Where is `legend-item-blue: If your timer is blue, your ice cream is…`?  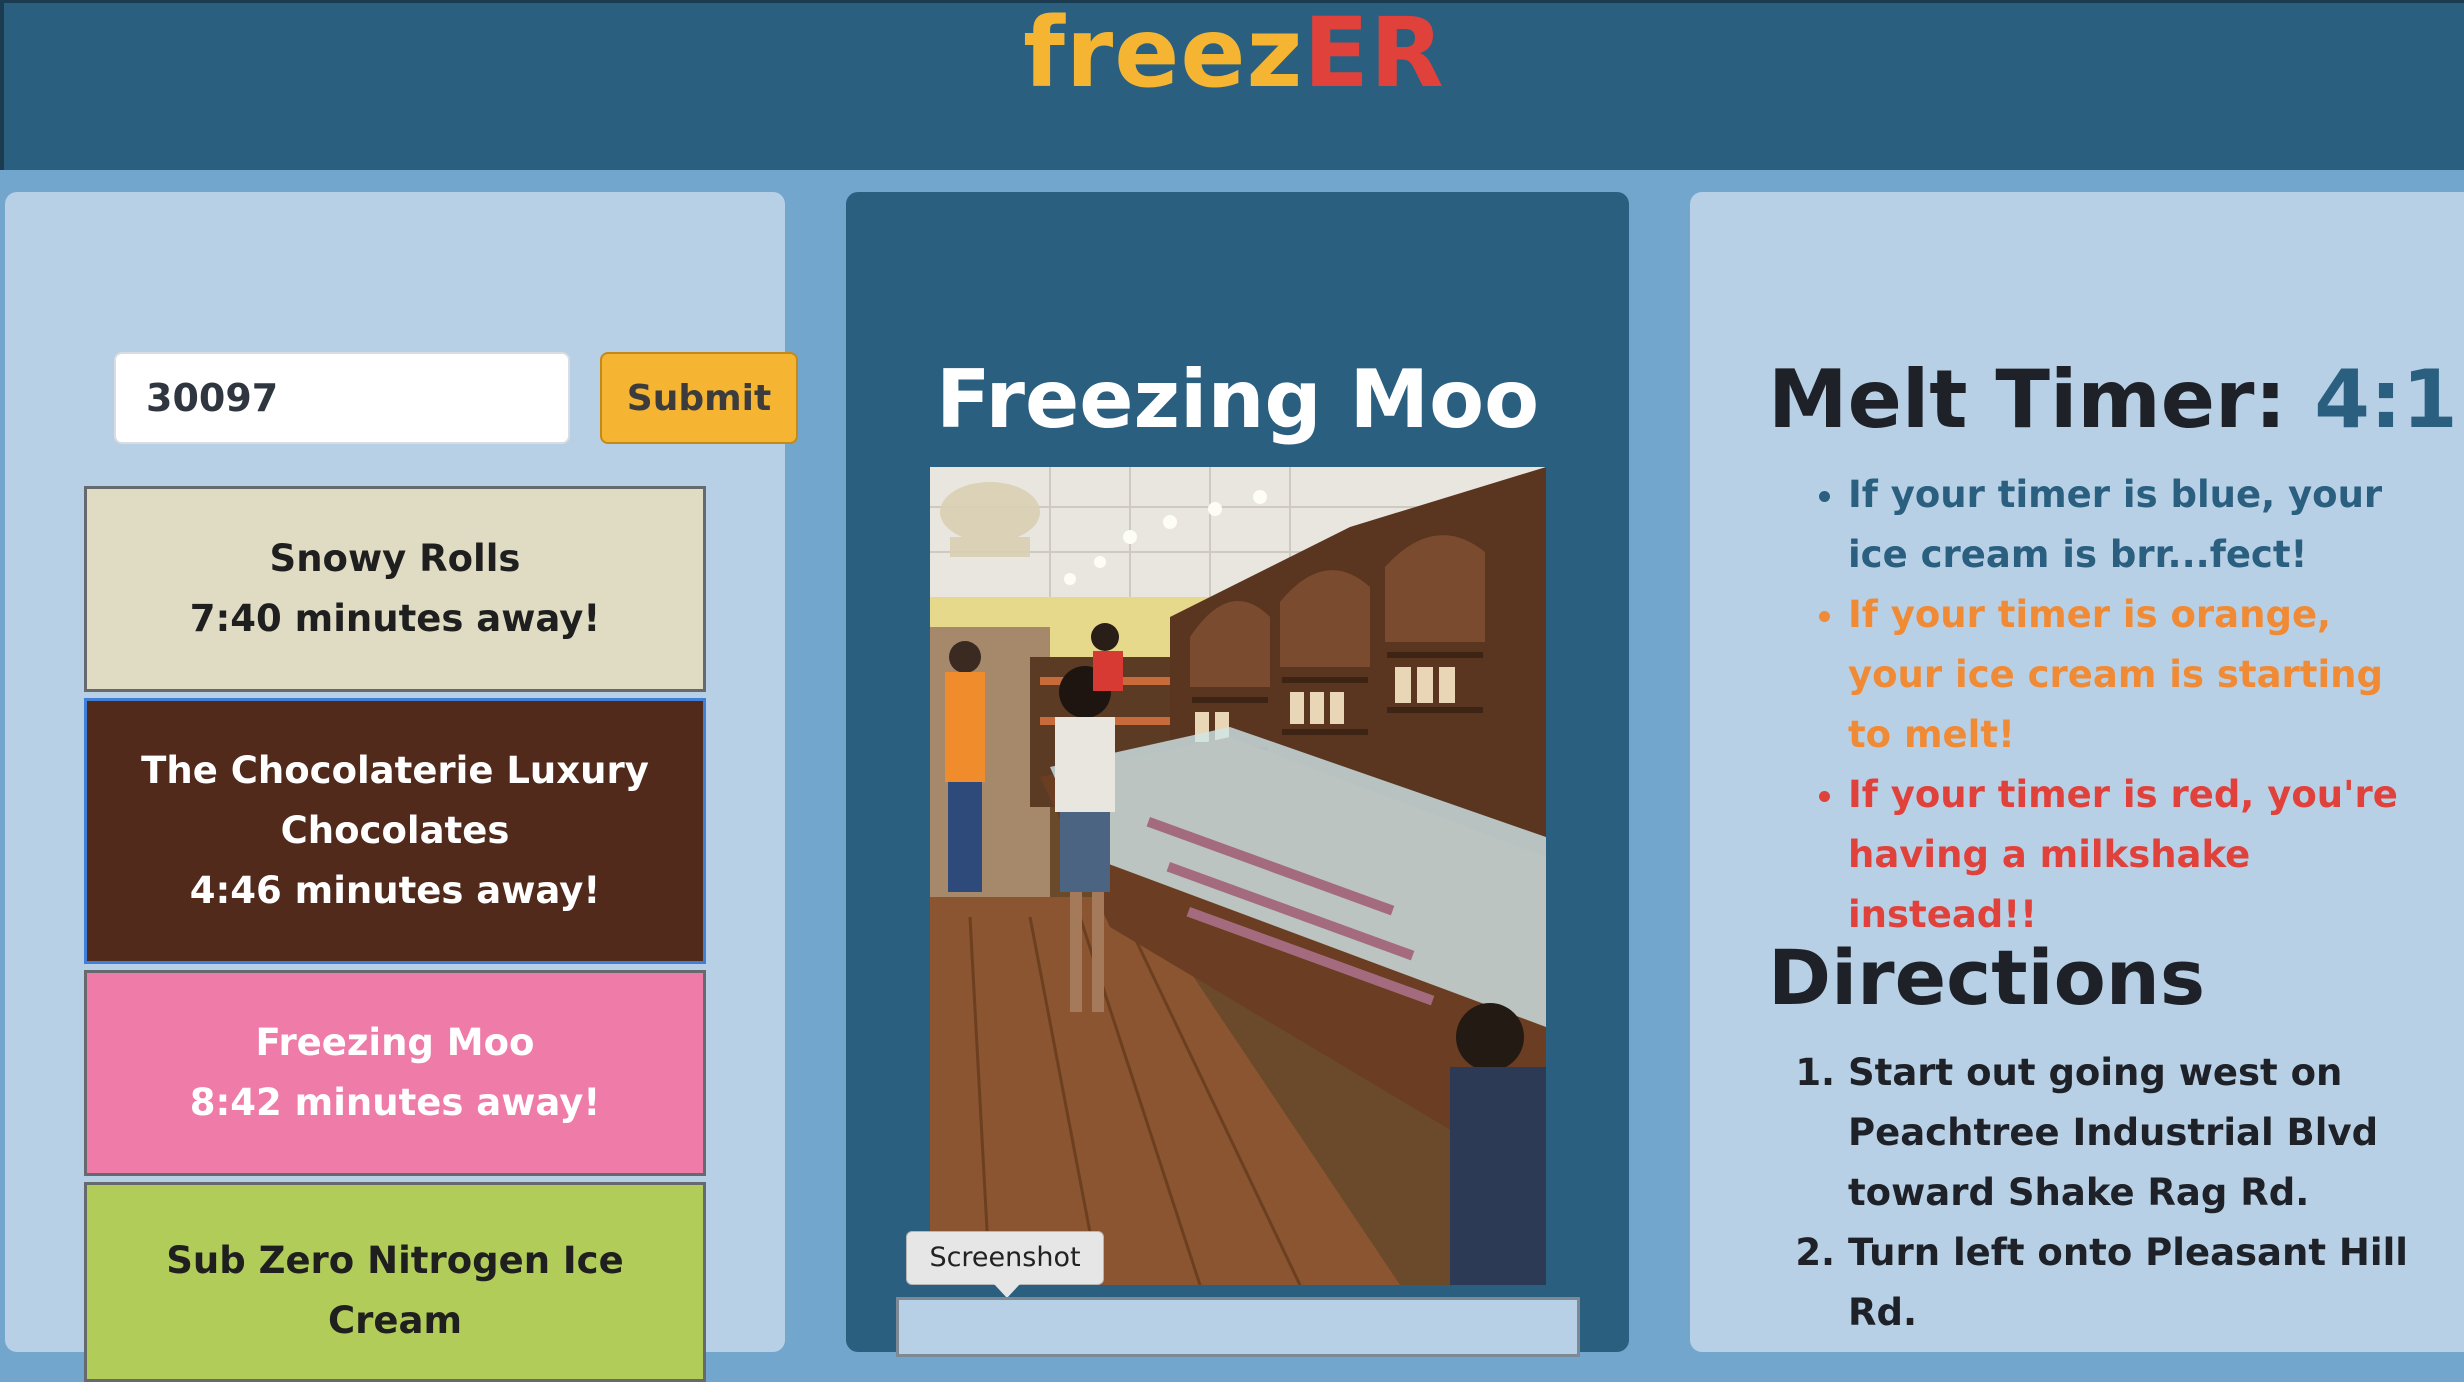 legend-item-blue: If your timer is blue, your ice cream is… is located at coordinates (2134, 525).